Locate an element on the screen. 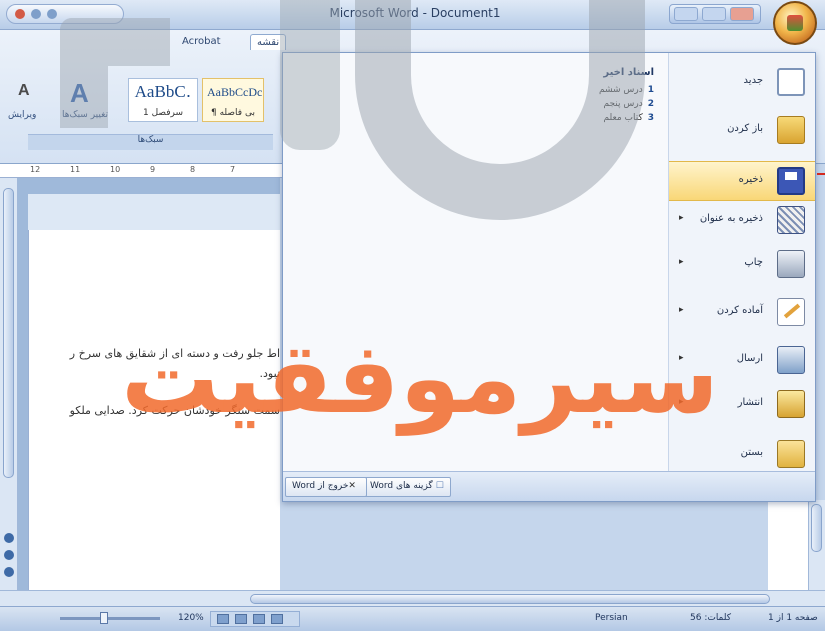 This screenshot has width=825, height=631. recent-item-number: 1 is located at coordinates (650, 90).